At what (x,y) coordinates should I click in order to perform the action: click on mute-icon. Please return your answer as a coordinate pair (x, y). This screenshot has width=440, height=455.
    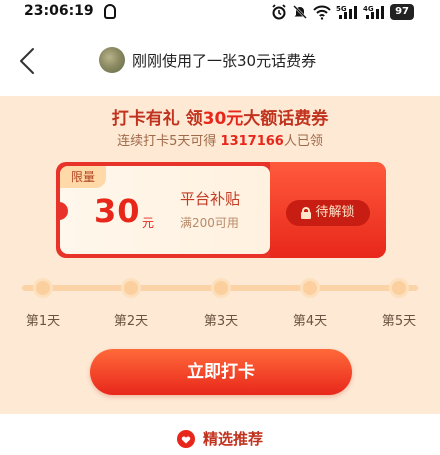
    Looking at the image, I should click on (300, 12).